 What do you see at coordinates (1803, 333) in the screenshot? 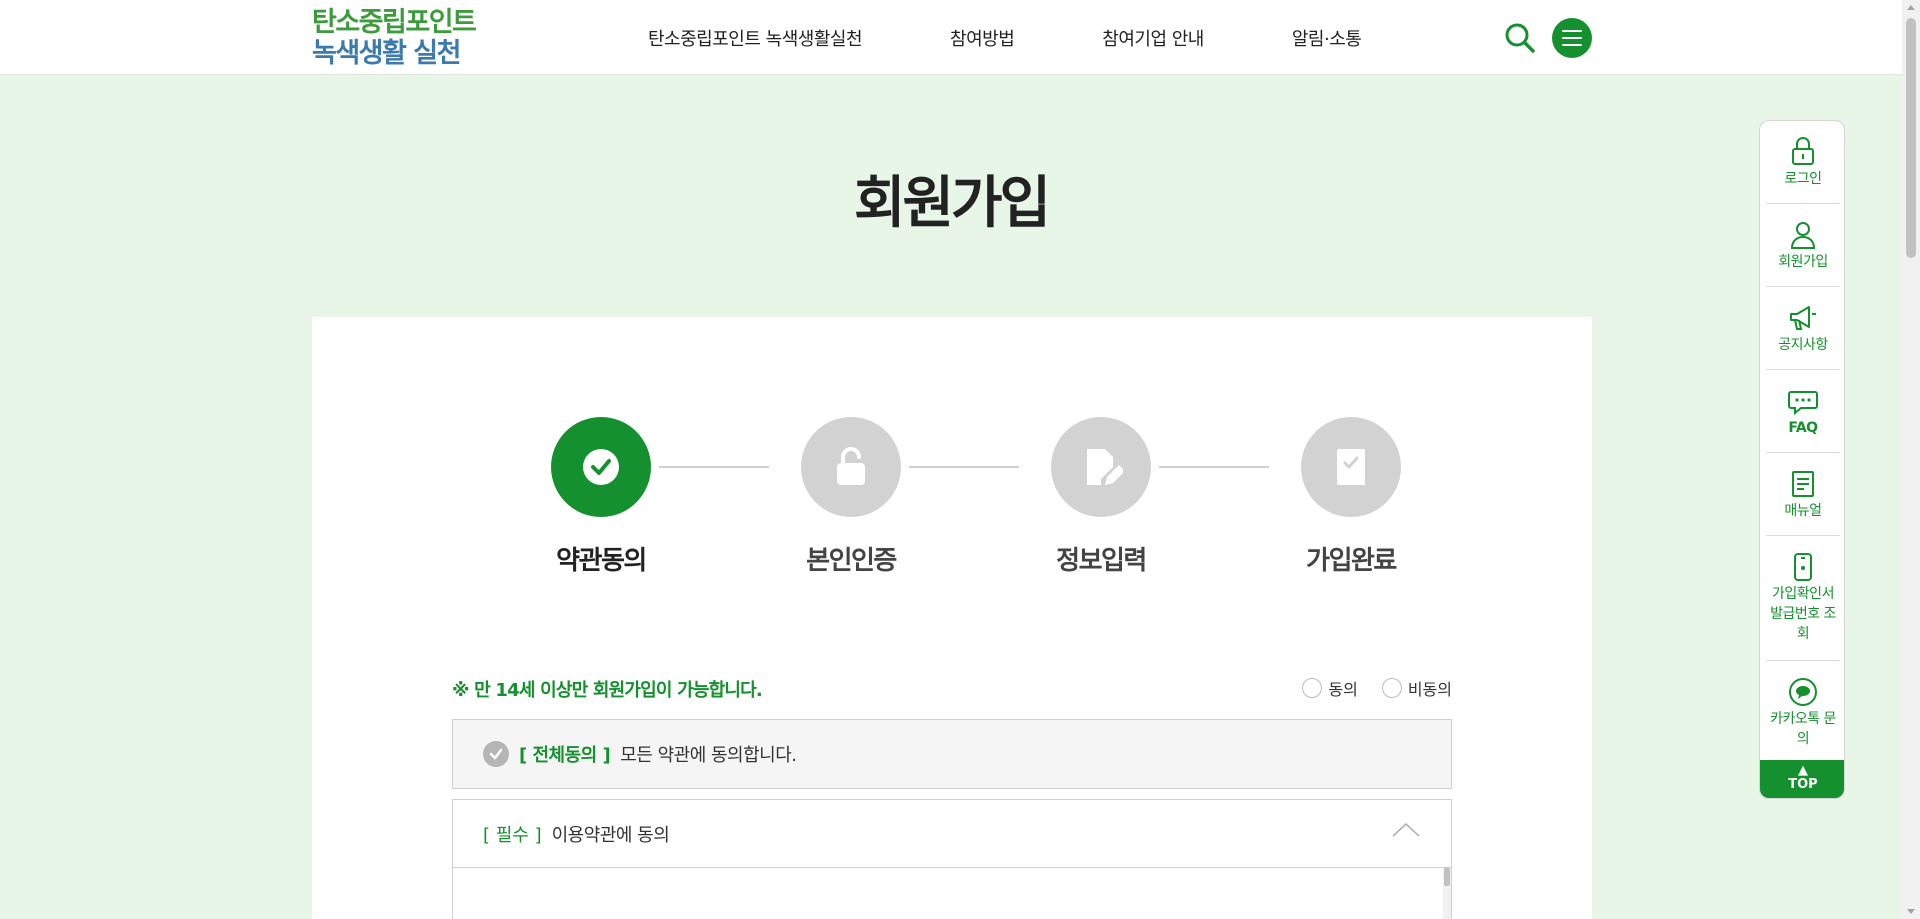
I see `quick-notice: 공지사항` at bounding box center [1803, 333].